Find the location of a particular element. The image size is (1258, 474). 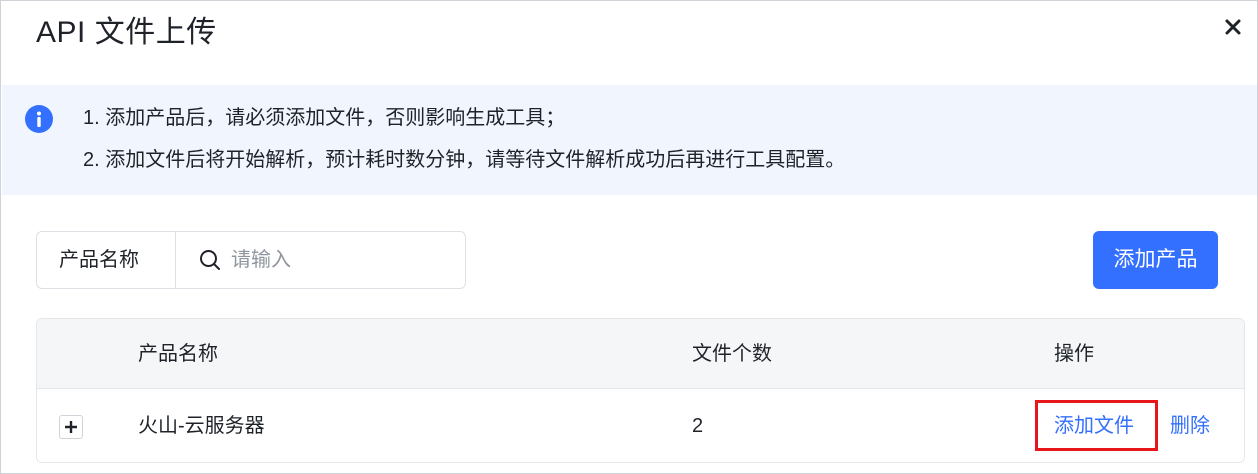

file-count-cell: 2 is located at coordinates (698, 426).